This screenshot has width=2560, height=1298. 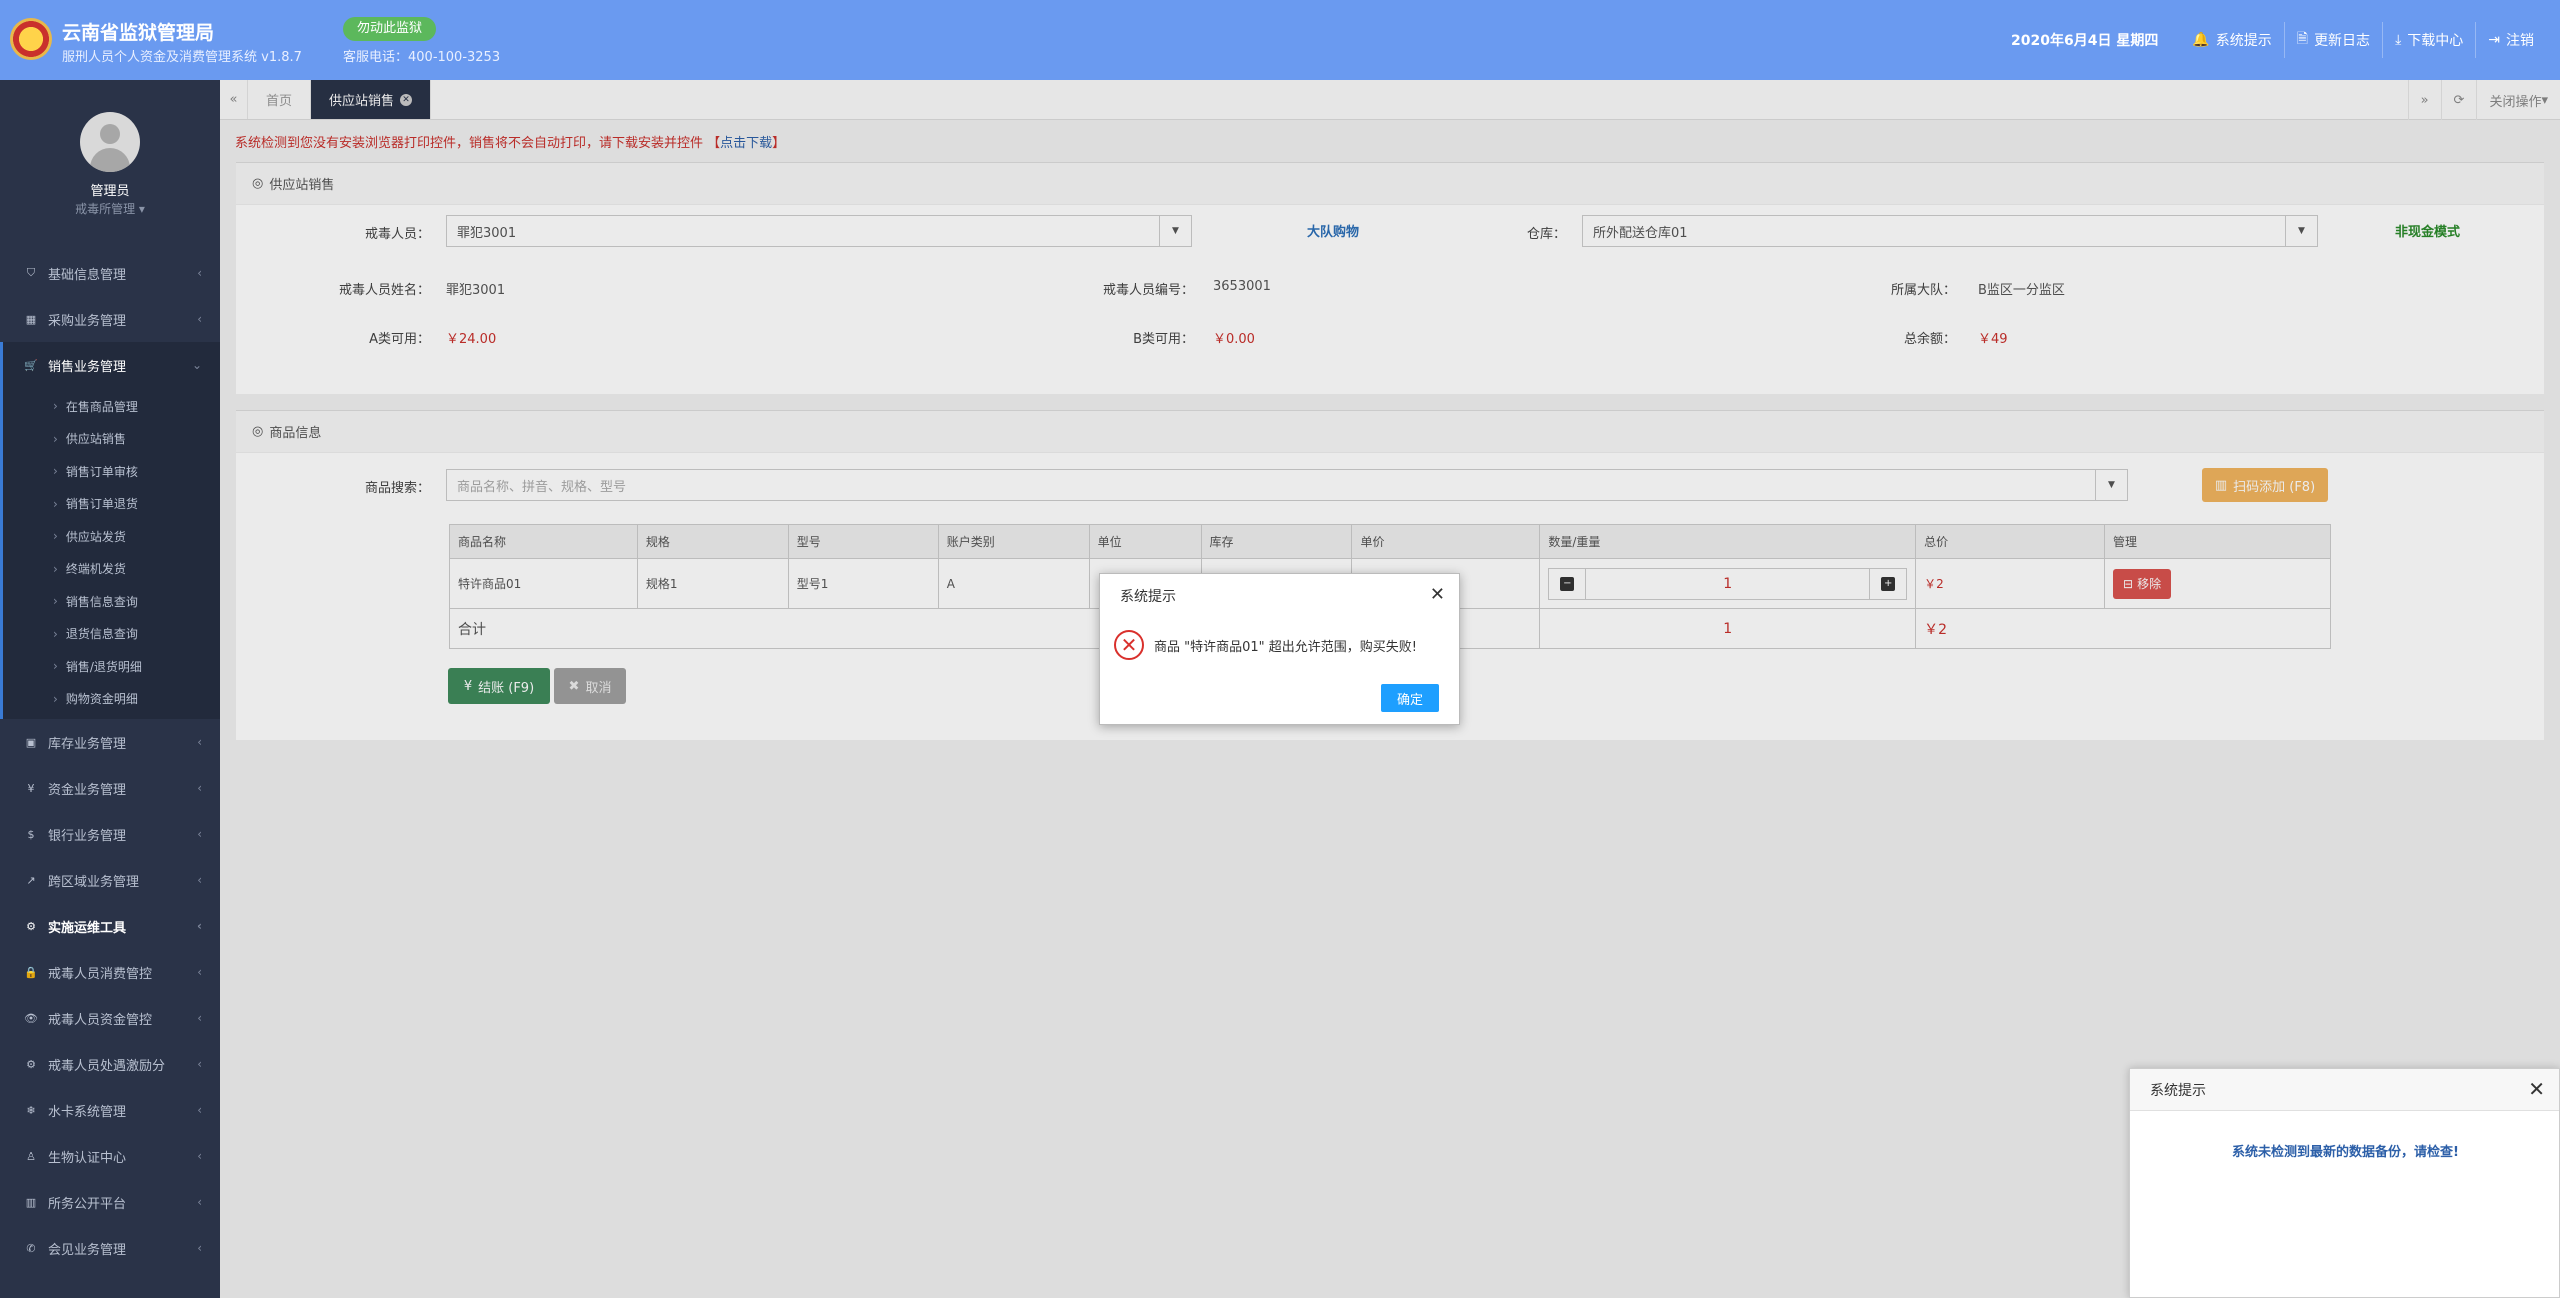 What do you see at coordinates (31, 1018) in the screenshot?
I see `eye-icon: 👁` at bounding box center [31, 1018].